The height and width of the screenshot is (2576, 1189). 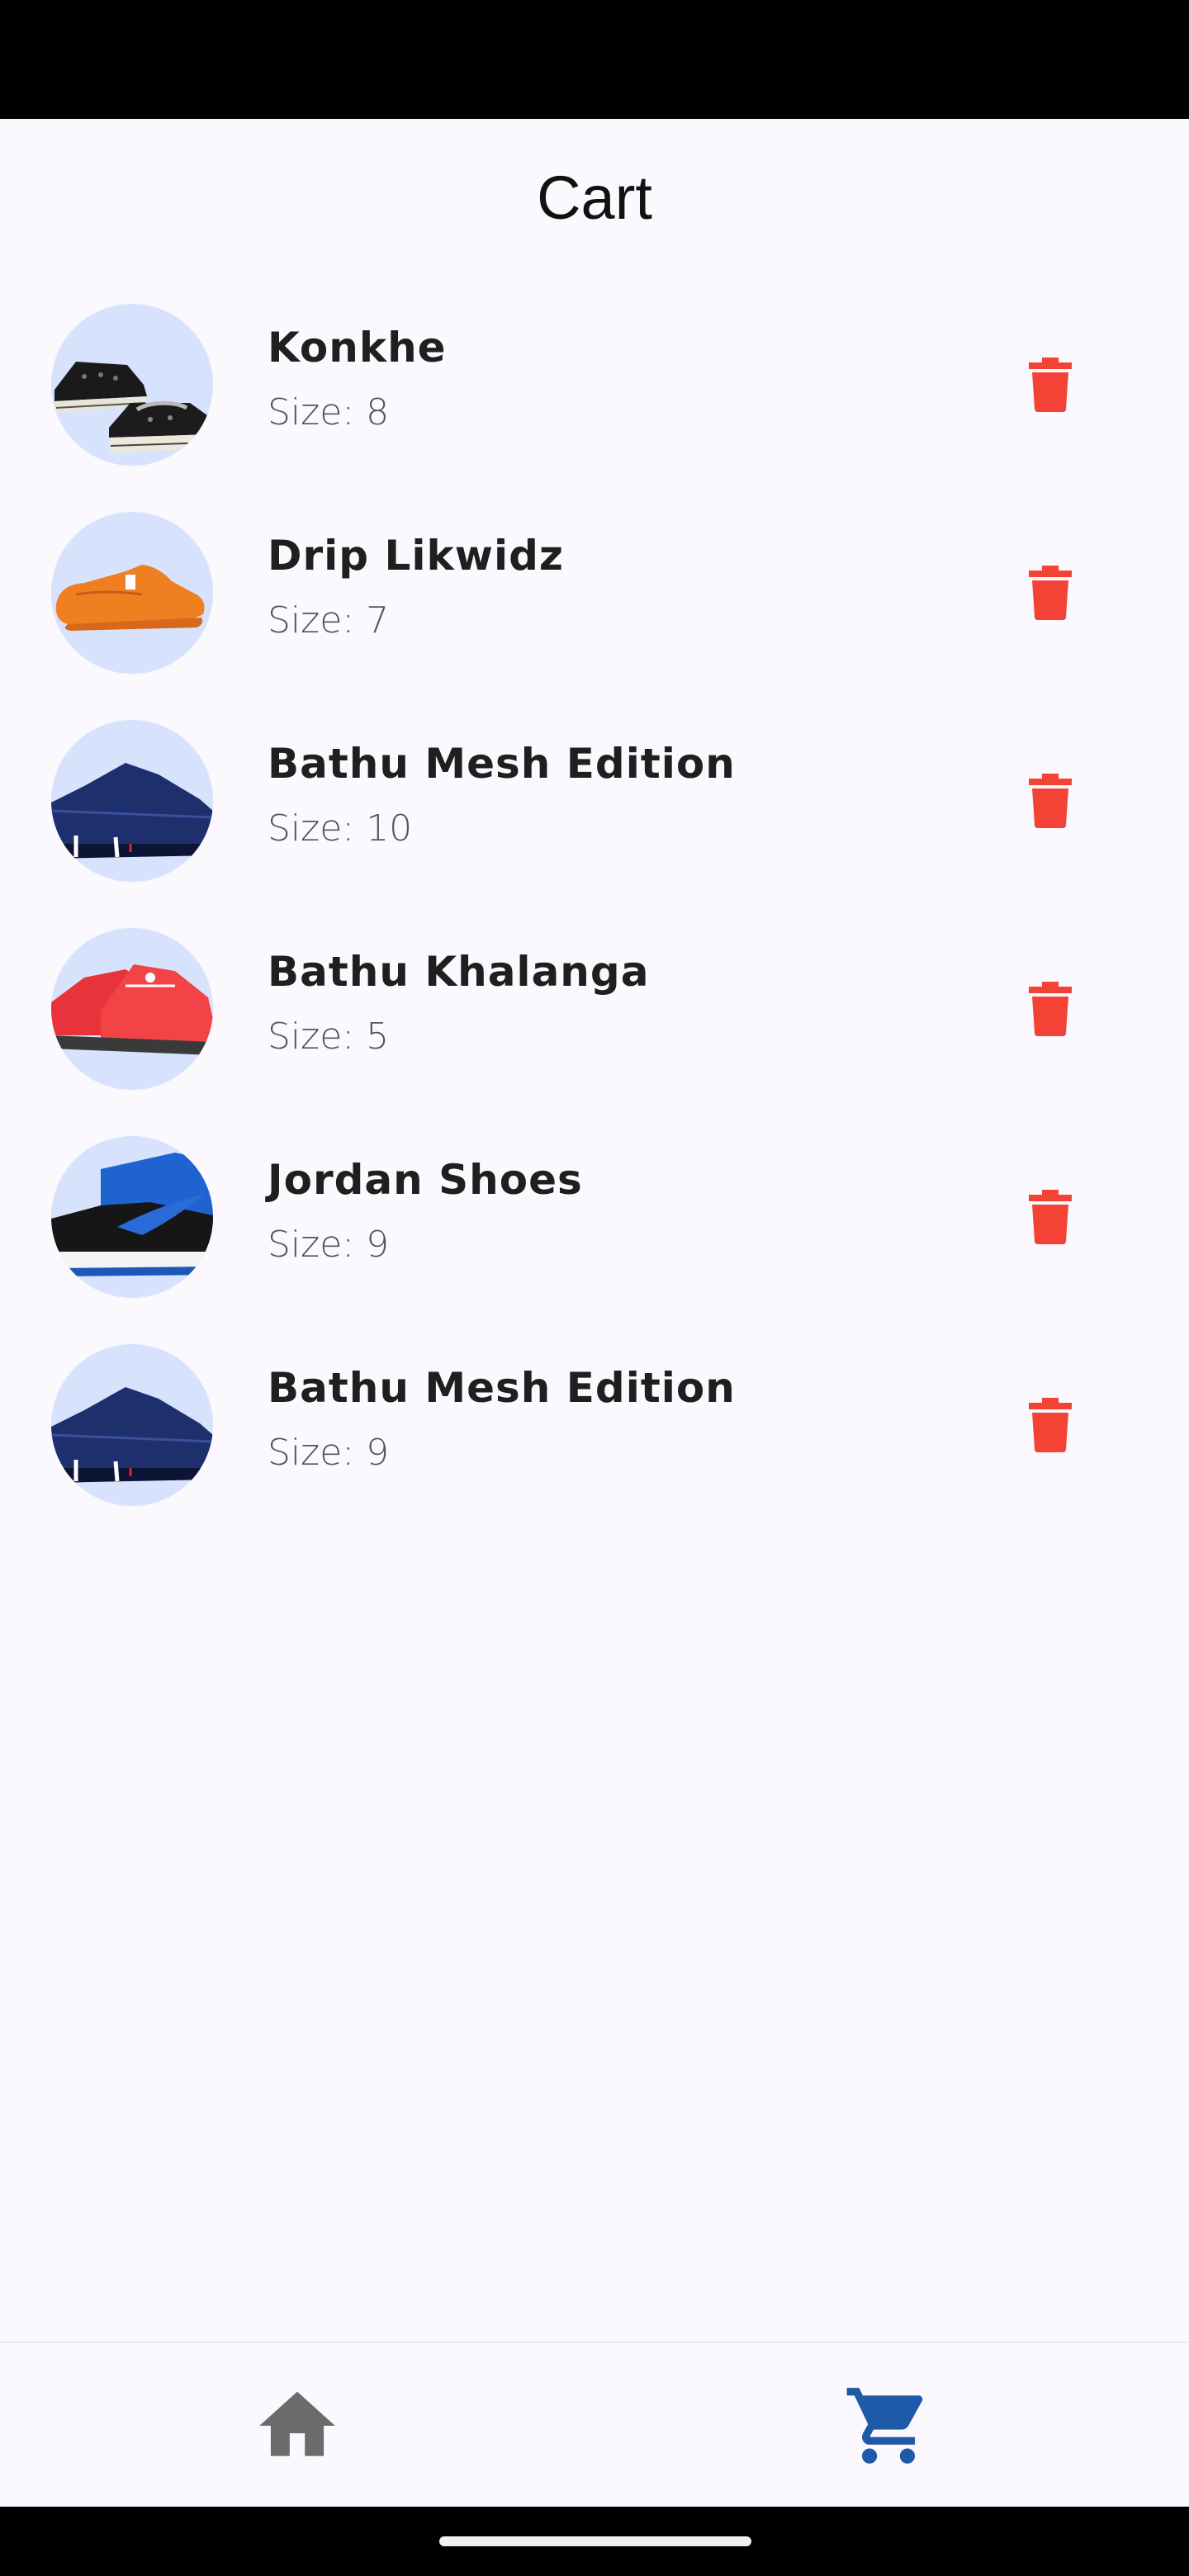 What do you see at coordinates (594, 801) in the screenshot?
I see `cart-item: Bathu Mesh Edition Size: 10` at bounding box center [594, 801].